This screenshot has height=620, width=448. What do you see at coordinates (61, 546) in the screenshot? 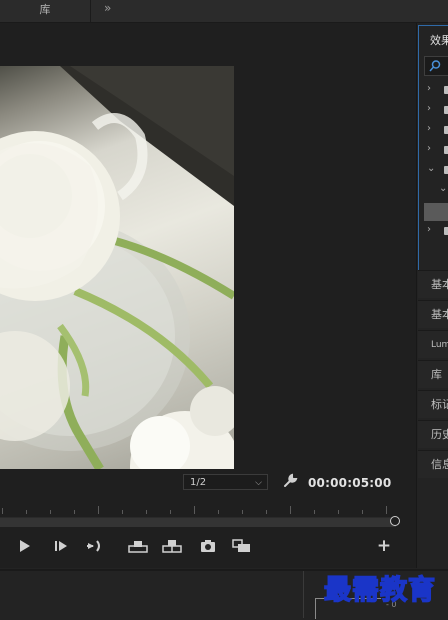
I see `step-forward-icon` at bounding box center [61, 546].